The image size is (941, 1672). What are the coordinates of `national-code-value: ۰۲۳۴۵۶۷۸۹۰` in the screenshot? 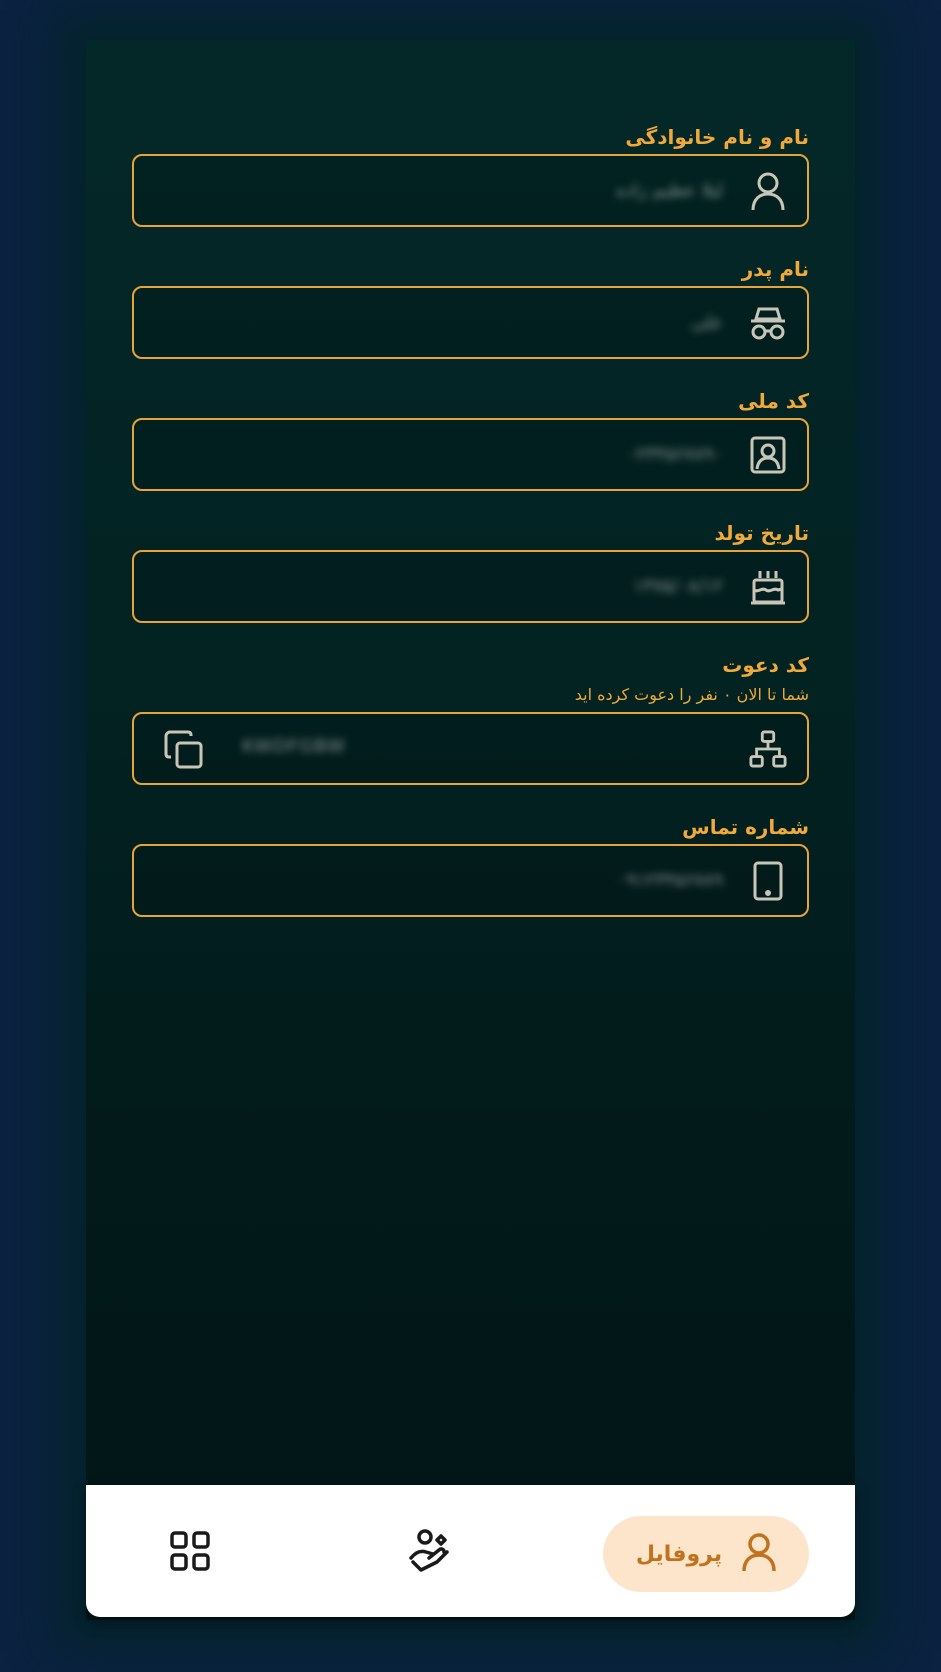 It's located at (674, 454).